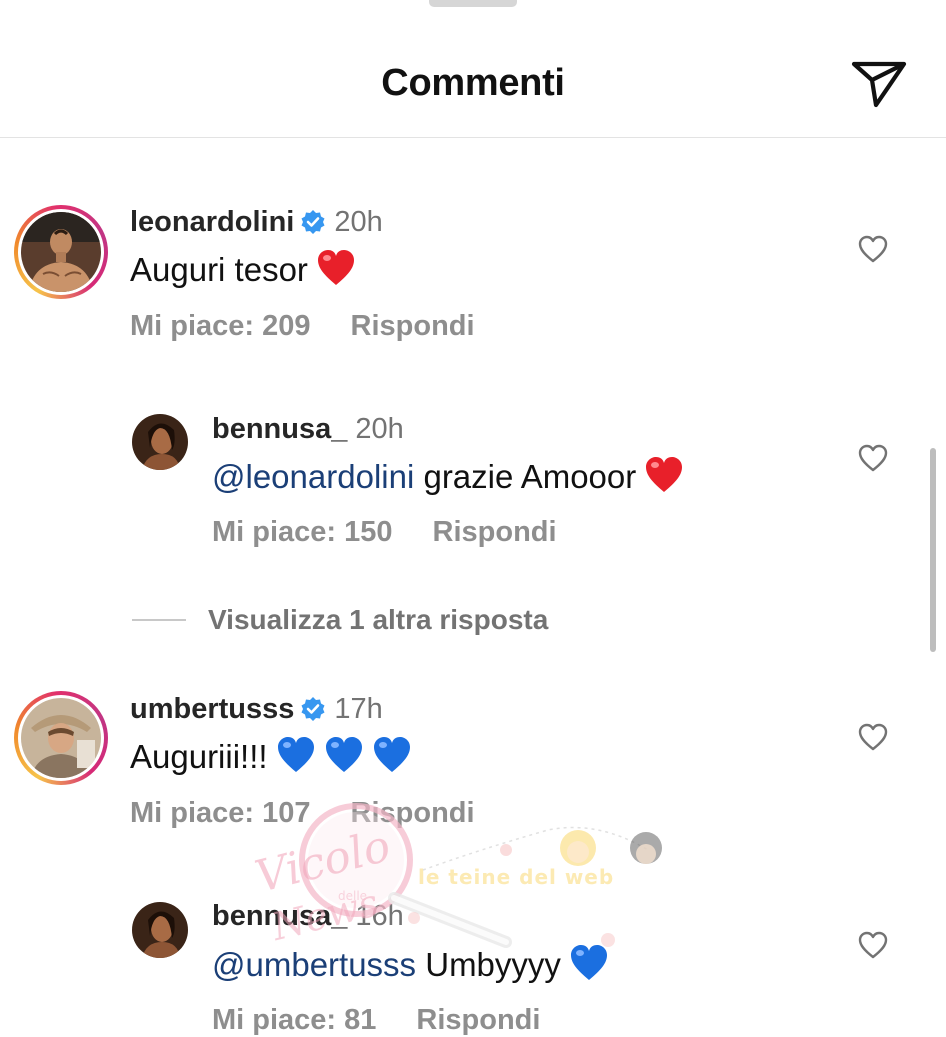  Describe the element at coordinates (220, 326) in the screenshot. I see `likes-count: Mi piace: 209` at that location.